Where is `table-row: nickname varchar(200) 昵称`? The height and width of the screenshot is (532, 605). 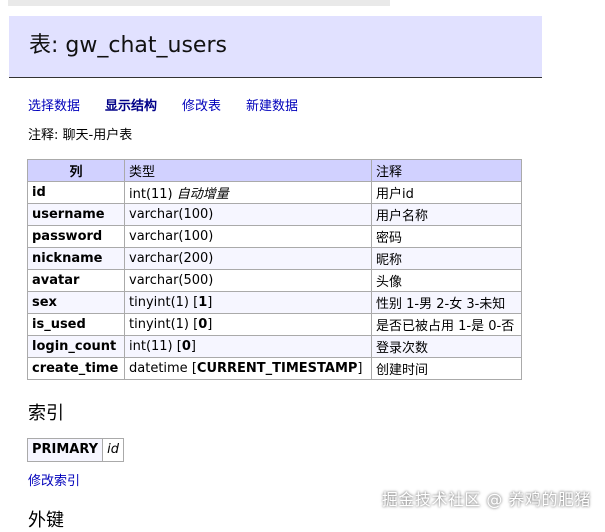
table-row: nickname varchar(200) 昵称 is located at coordinates (274, 258).